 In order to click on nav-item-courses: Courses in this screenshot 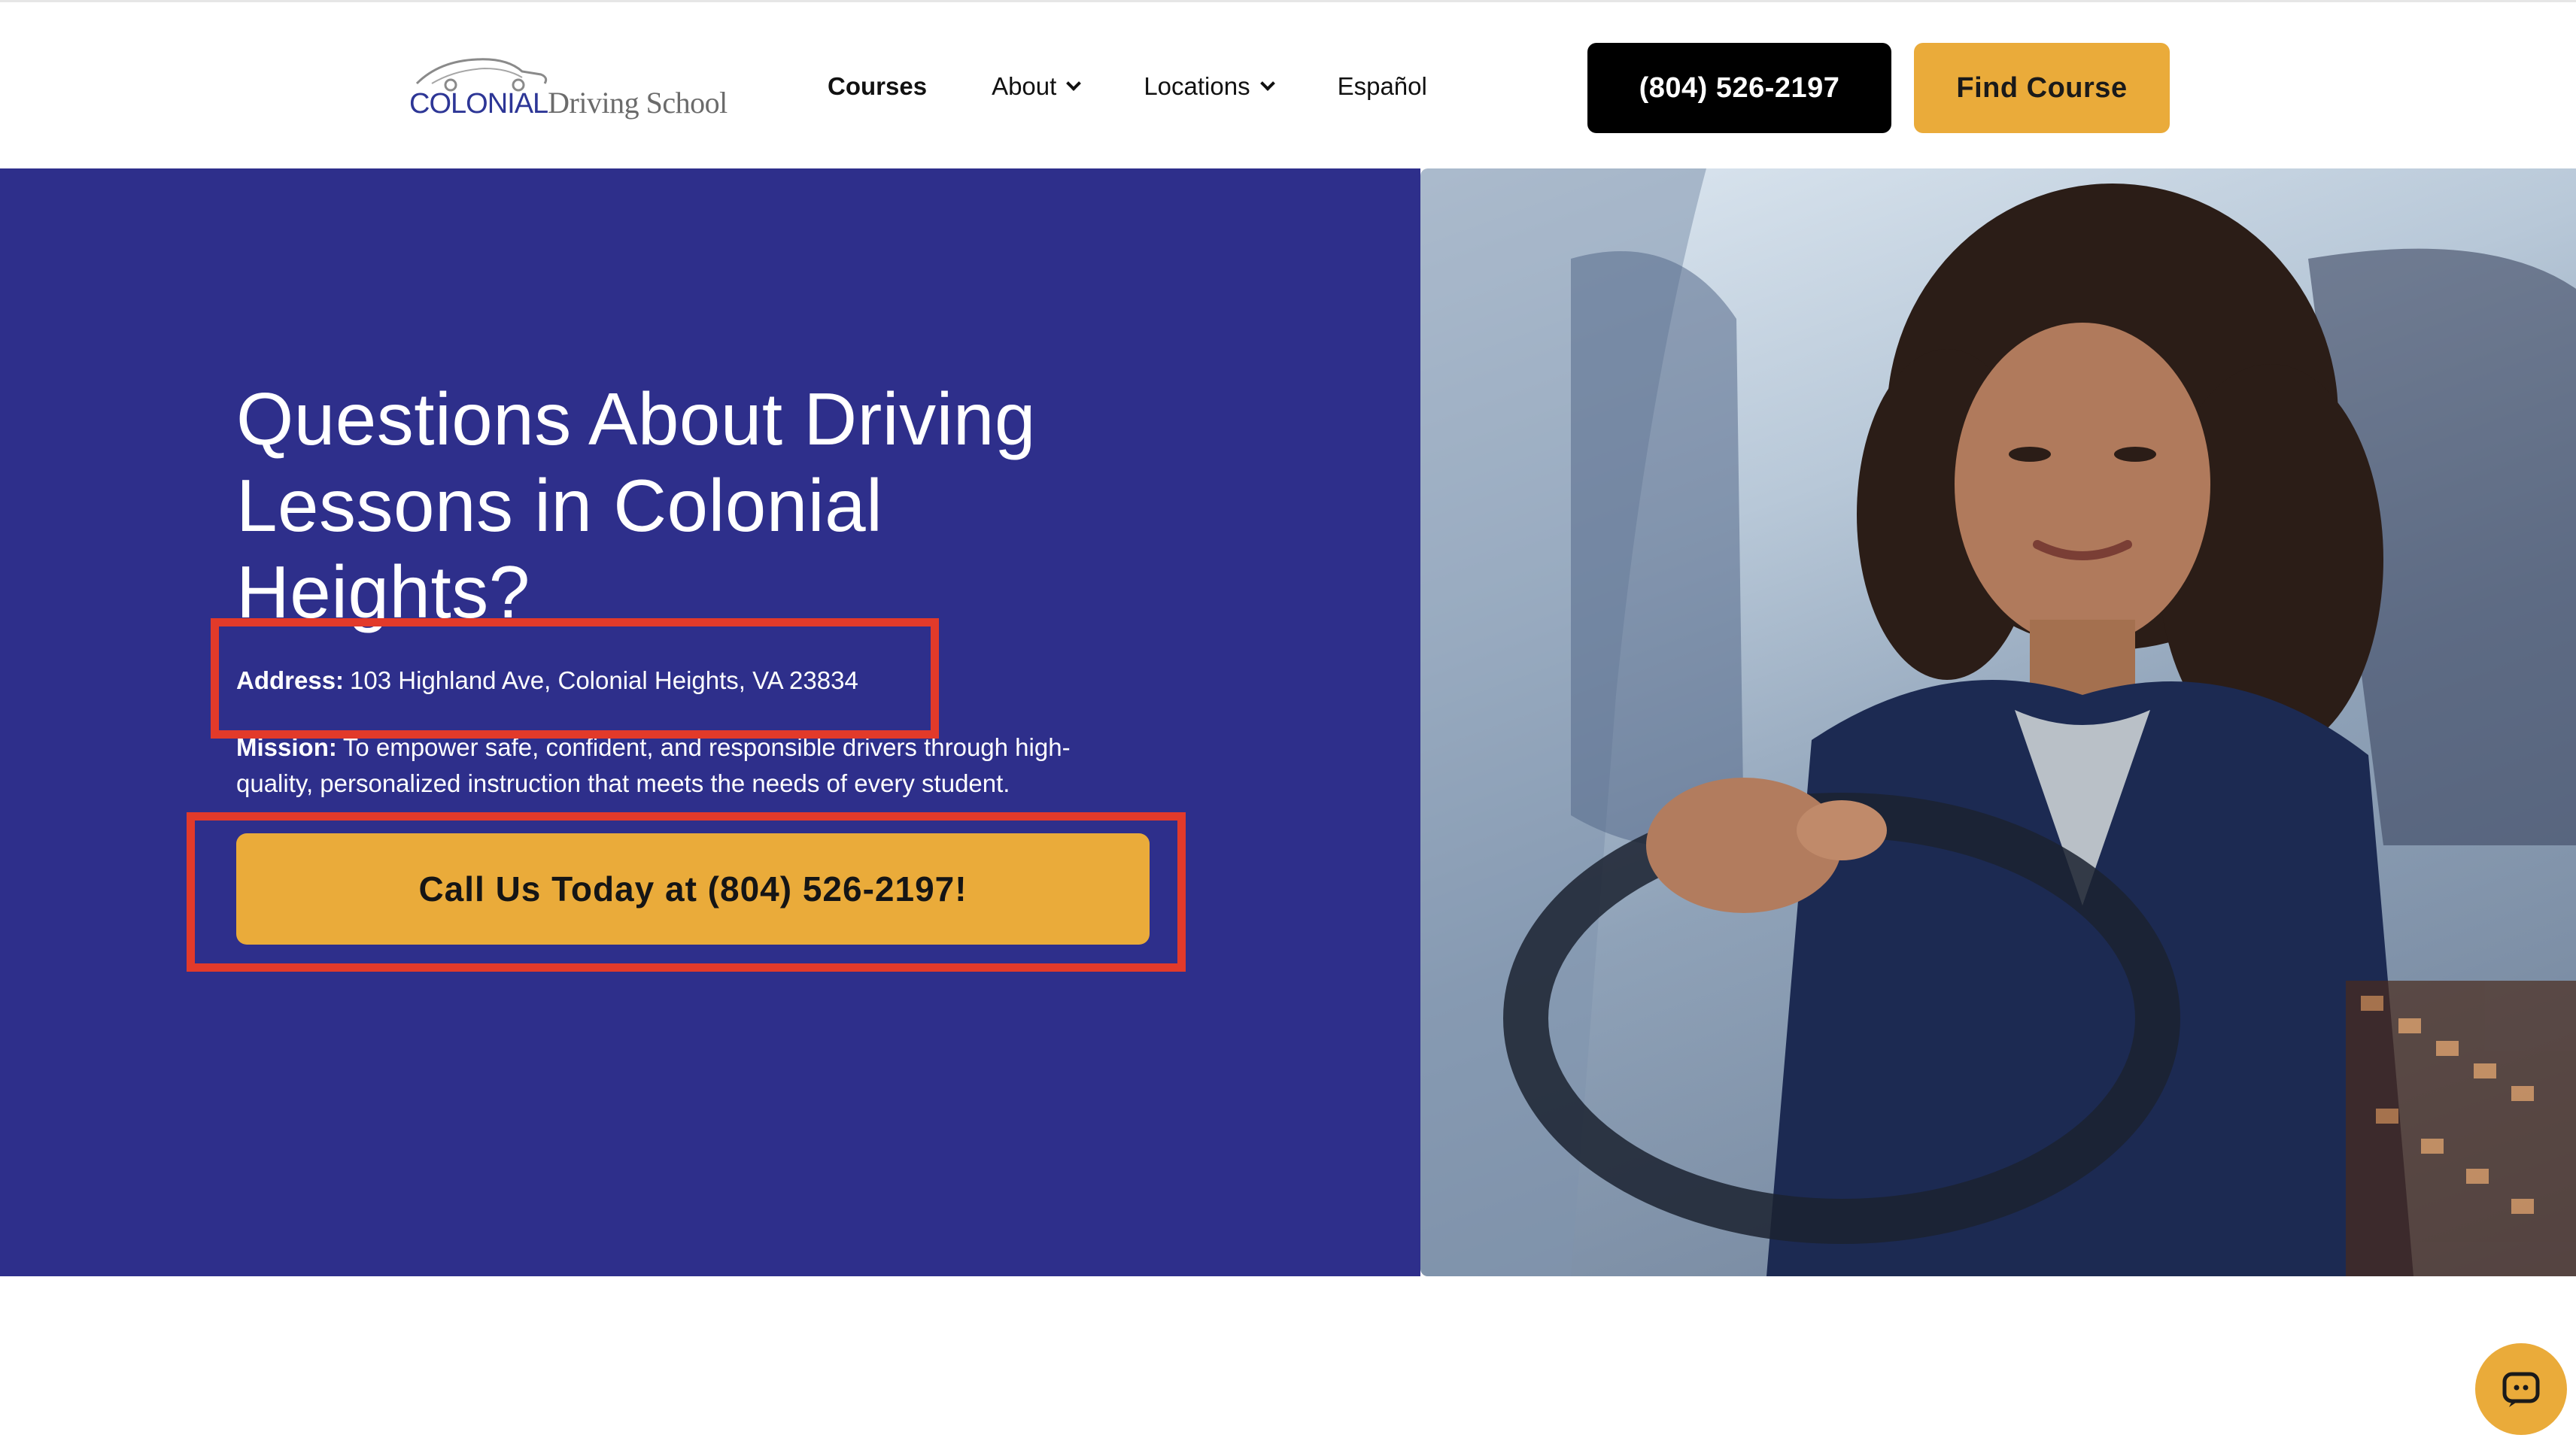, I will do `click(878, 86)`.